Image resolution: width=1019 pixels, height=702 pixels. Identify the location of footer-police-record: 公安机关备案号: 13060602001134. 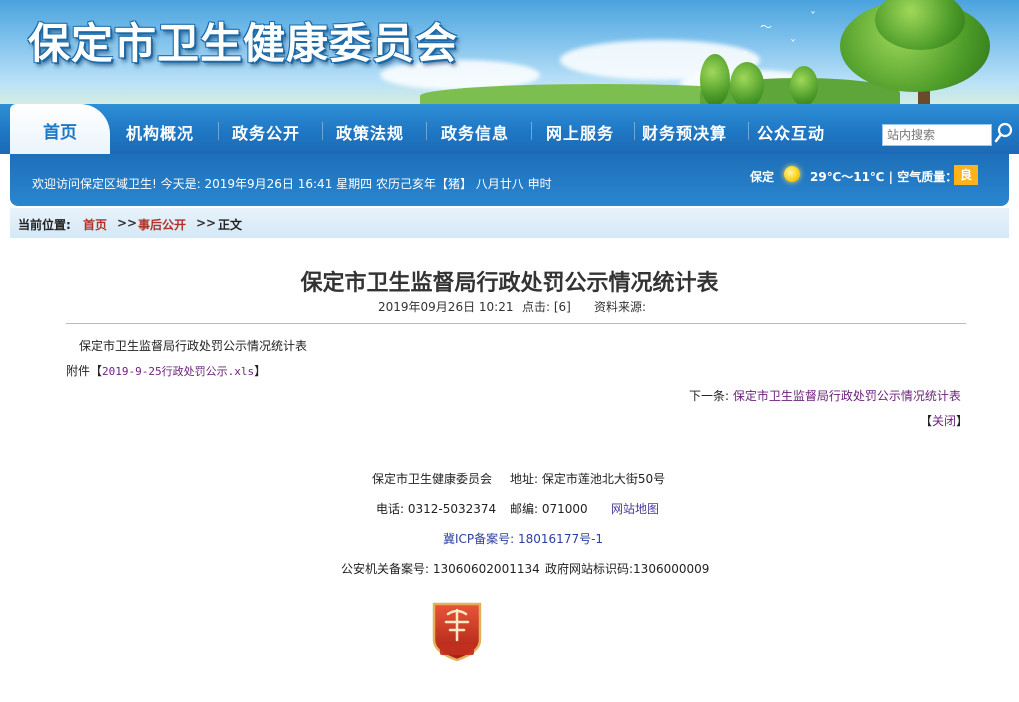
(440, 569).